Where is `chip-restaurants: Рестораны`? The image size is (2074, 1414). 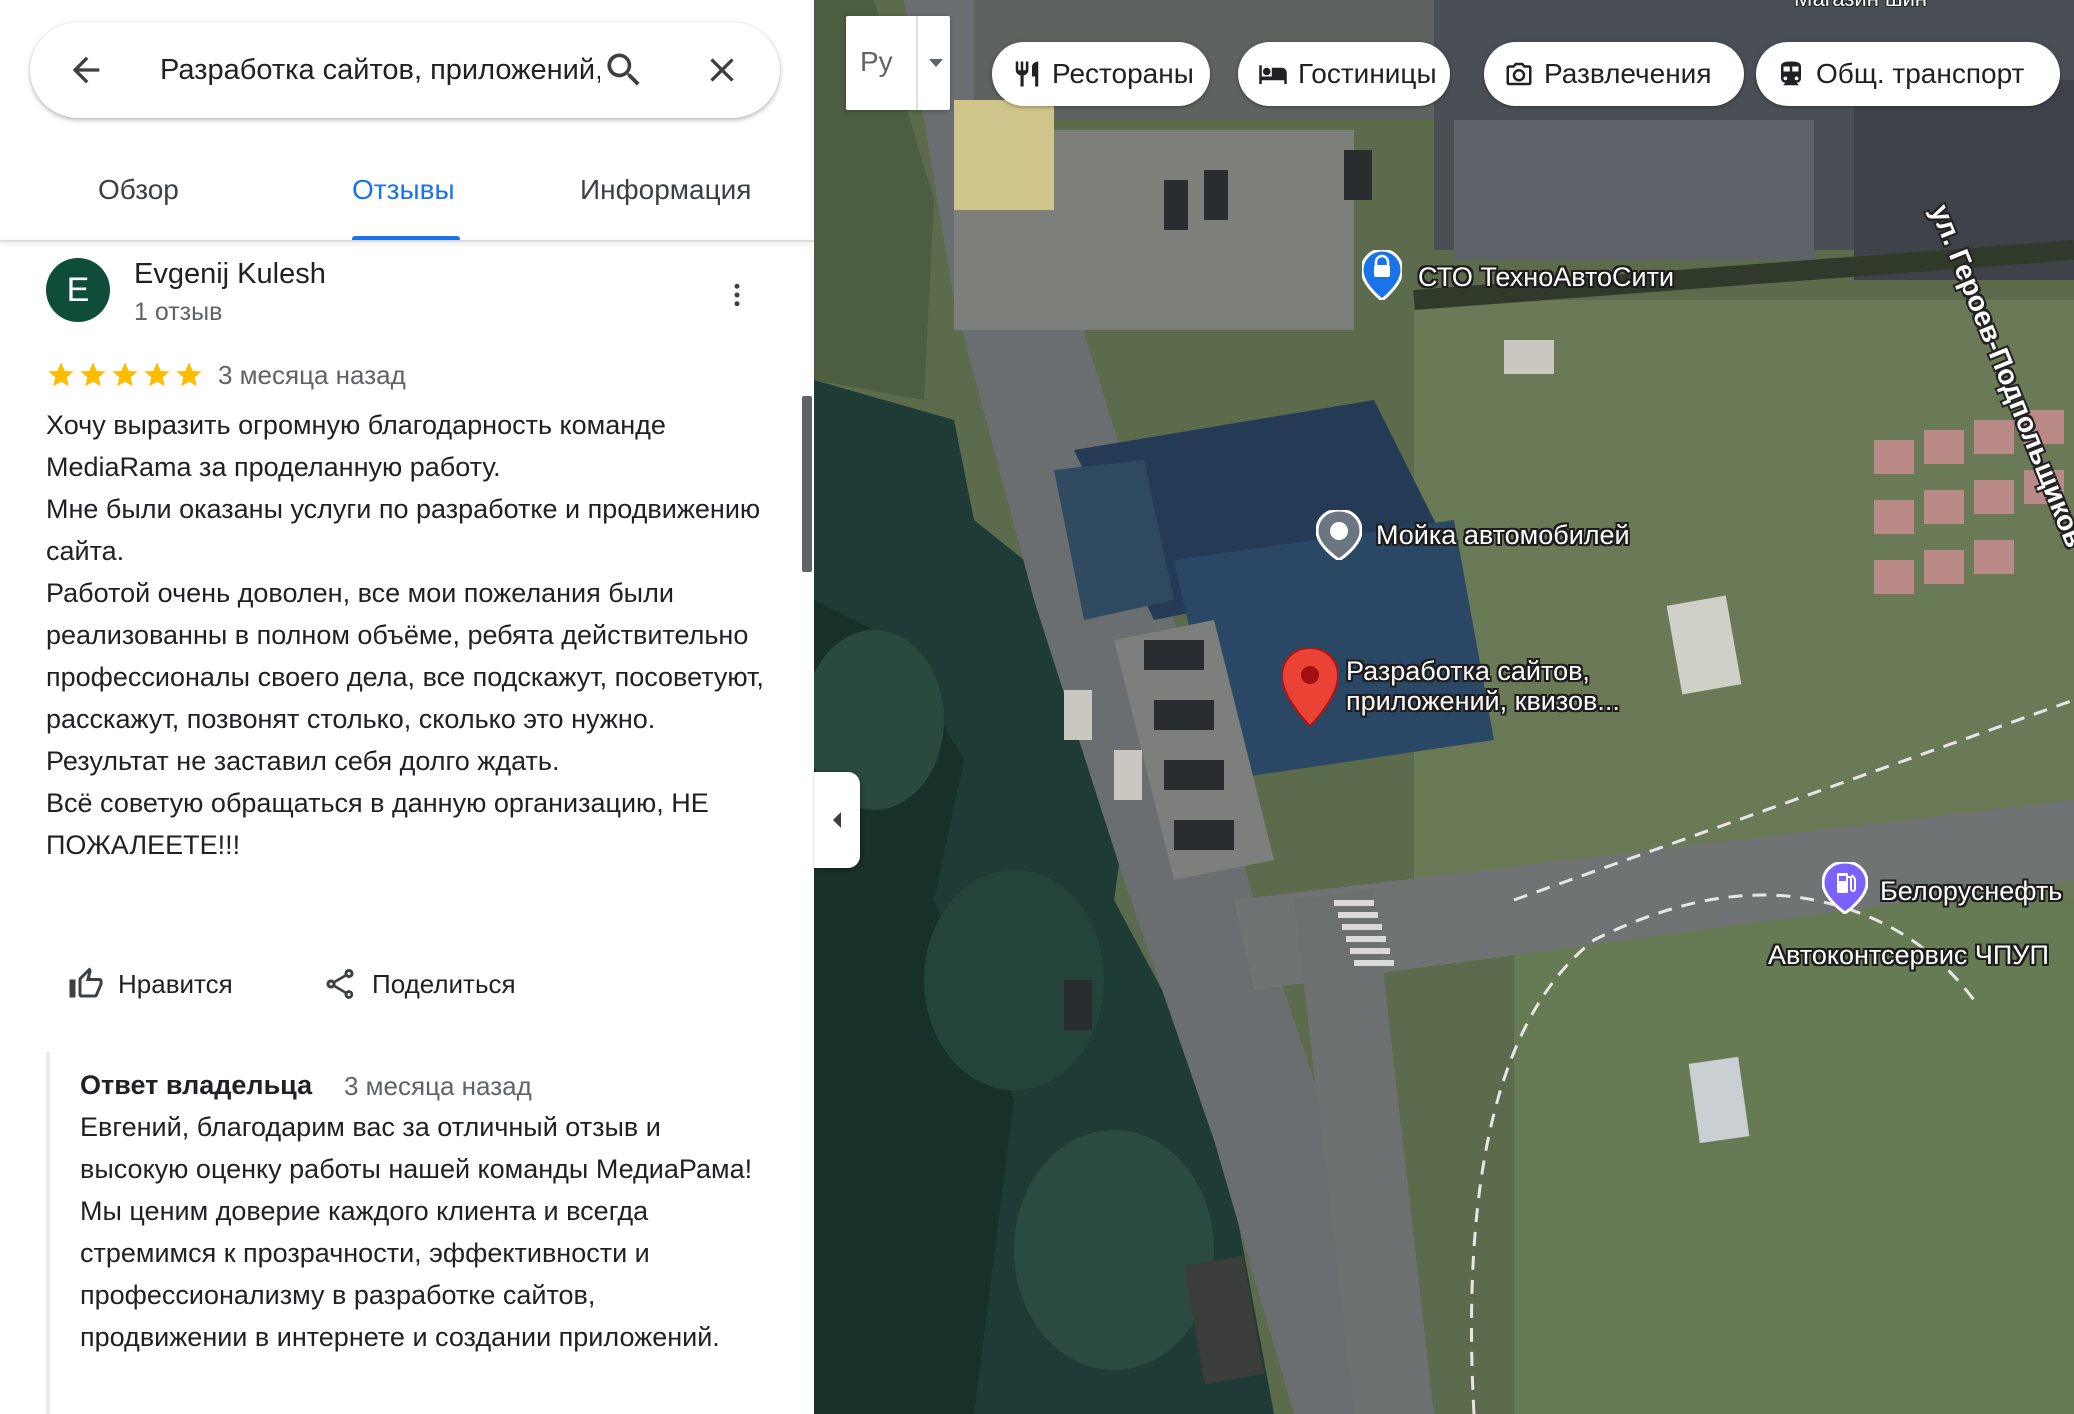 chip-restaurants: Рестораны is located at coordinates (1101, 74).